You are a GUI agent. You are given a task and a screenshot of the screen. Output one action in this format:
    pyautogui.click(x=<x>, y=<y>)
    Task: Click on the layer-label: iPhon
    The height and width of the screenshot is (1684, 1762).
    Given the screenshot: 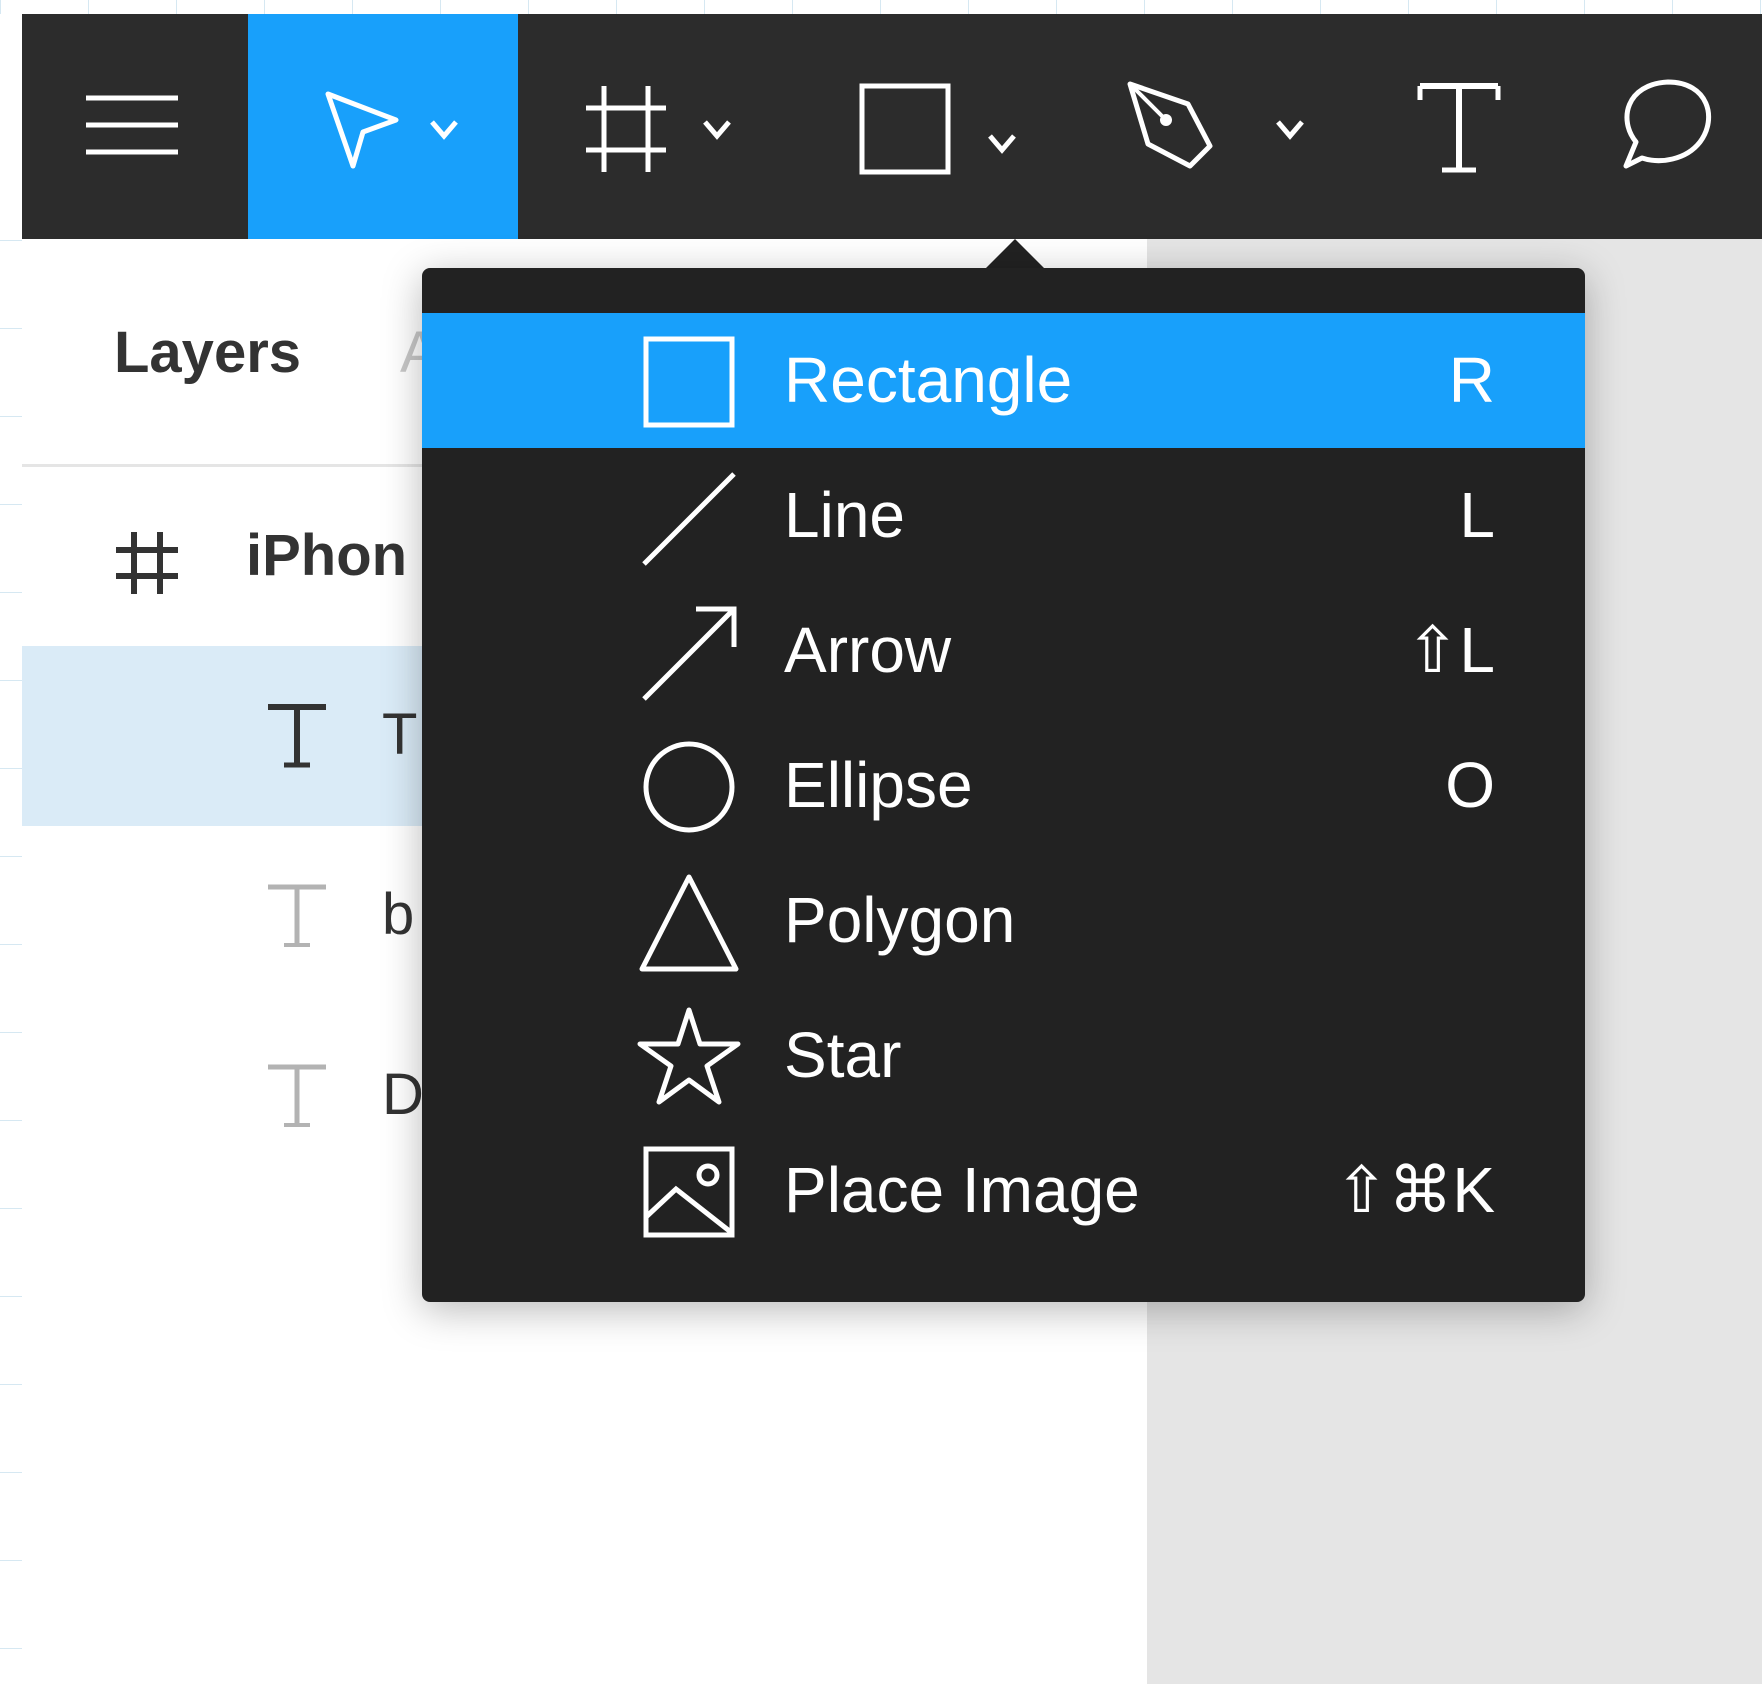 What is the action you would take?
    pyautogui.click(x=327, y=555)
    